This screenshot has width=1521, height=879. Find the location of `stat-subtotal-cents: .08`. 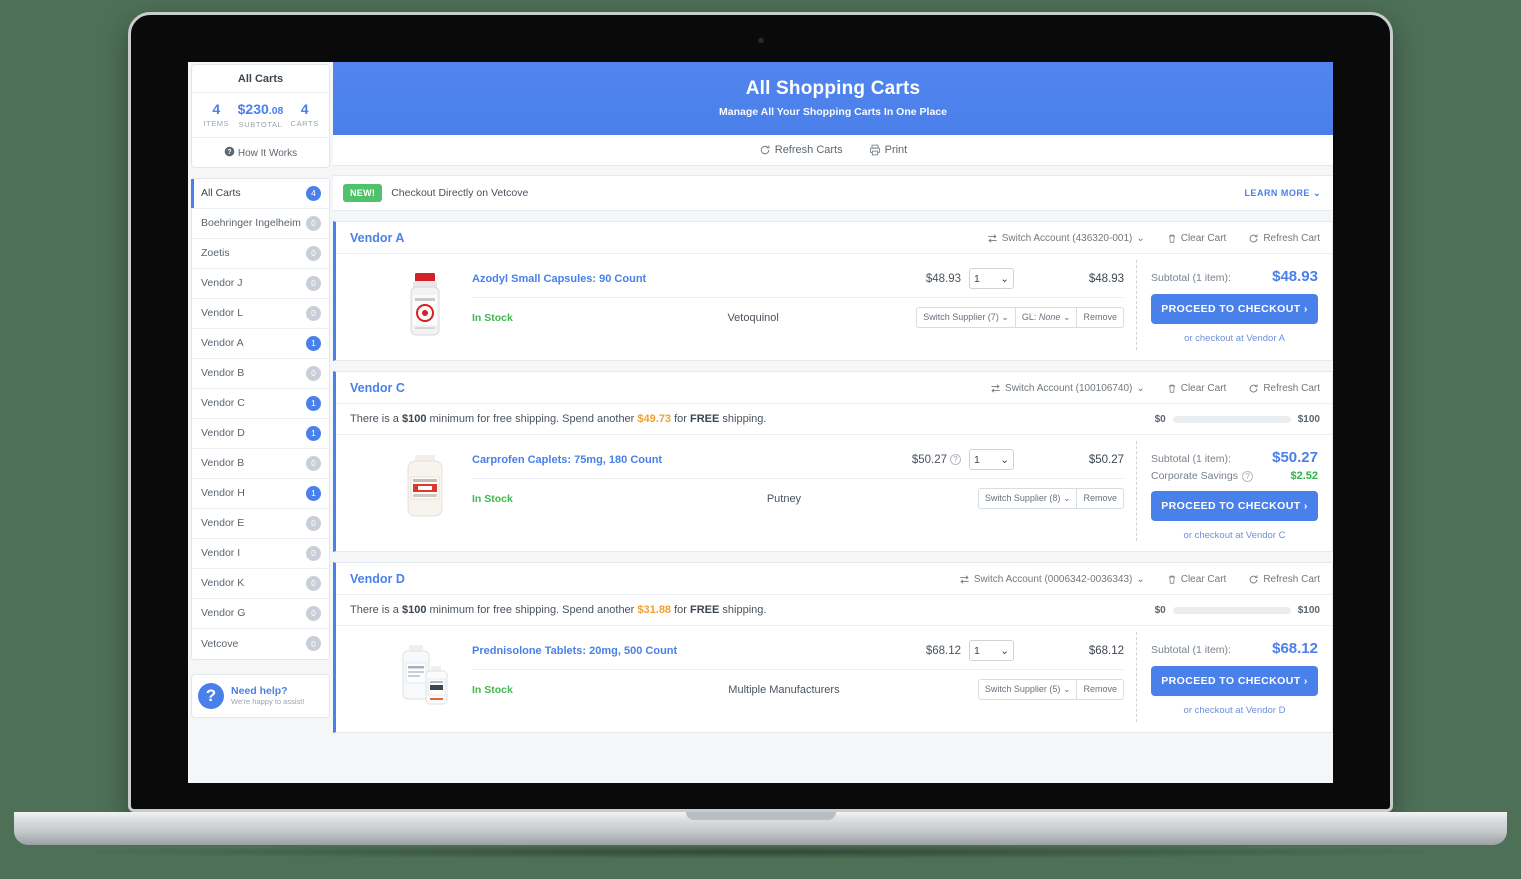

stat-subtotal-cents: .08 is located at coordinates (276, 111).